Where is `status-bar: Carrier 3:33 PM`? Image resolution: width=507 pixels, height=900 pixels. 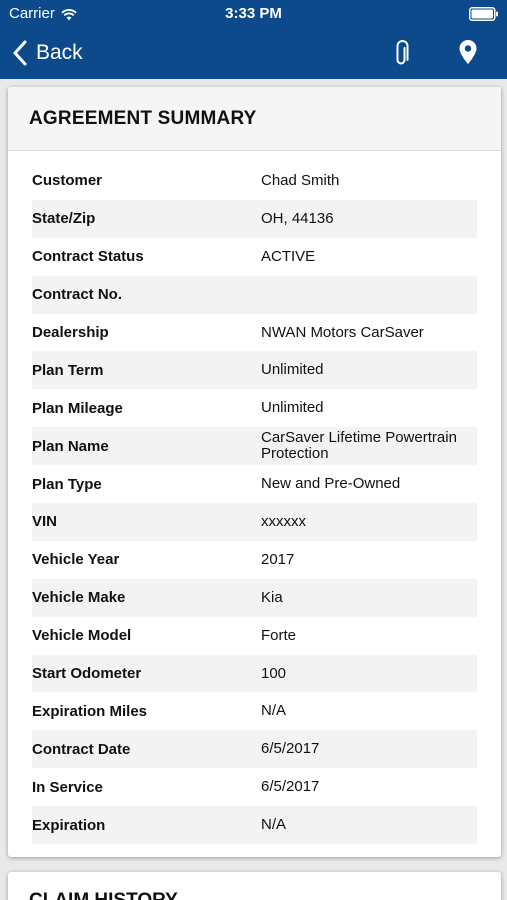
status-bar: Carrier 3:33 PM is located at coordinates (253, 14).